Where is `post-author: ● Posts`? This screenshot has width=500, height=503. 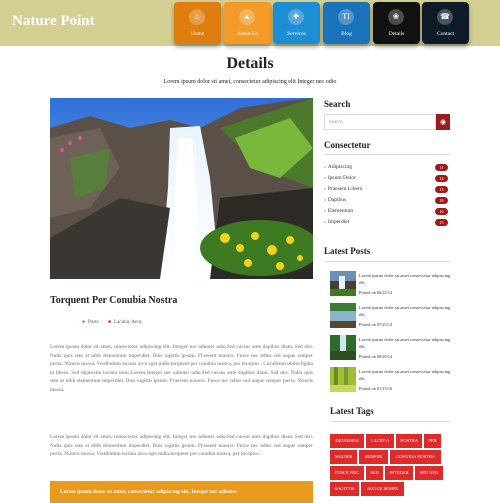
post-author: ● Posts is located at coordinates (90, 322).